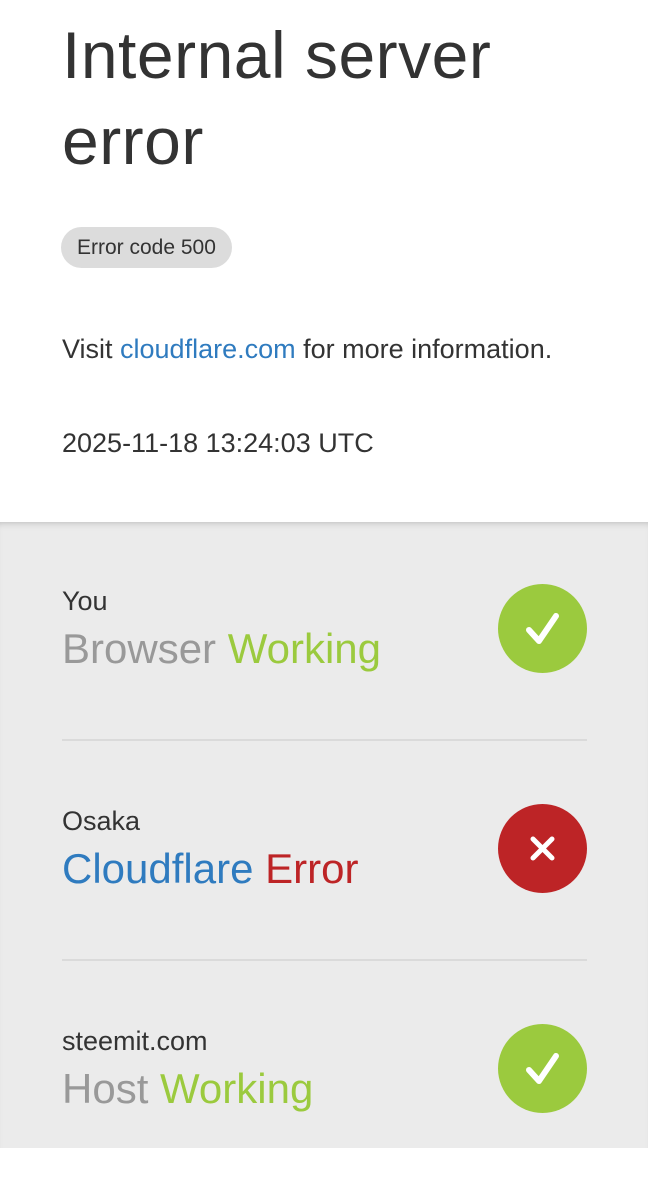  I want to click on status-location: steemit.com, so click(135, 1041).